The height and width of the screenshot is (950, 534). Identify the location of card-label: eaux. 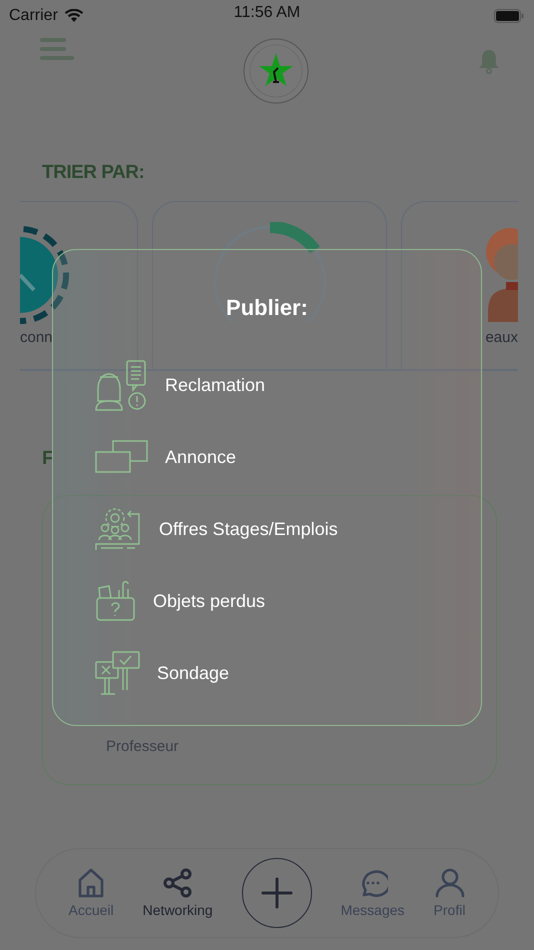
(501, 337).